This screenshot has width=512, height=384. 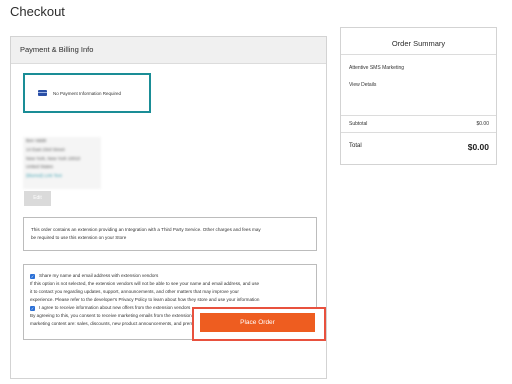 What do you see at coordinates (362, 85) in the screenshot?
I see `view-details-link: View Details` at bounding box center [362, 85].